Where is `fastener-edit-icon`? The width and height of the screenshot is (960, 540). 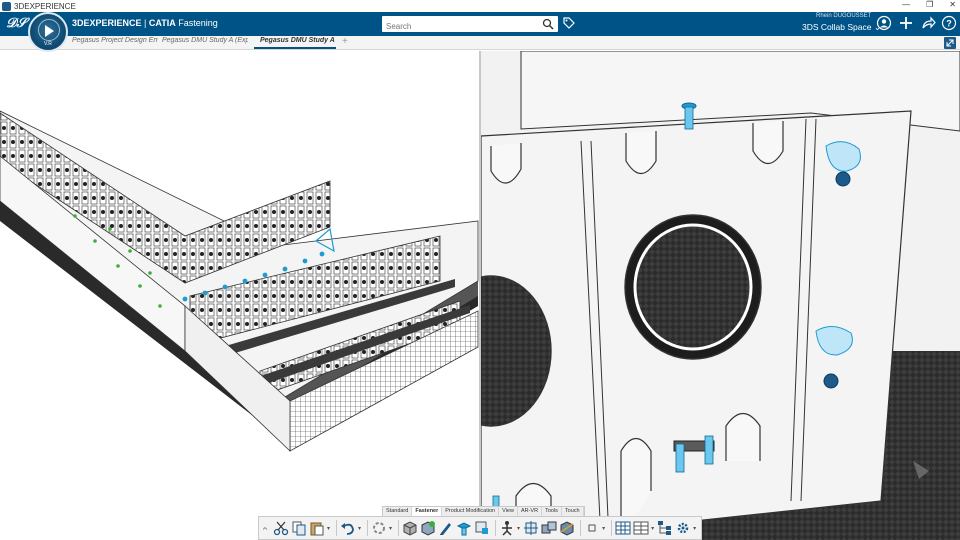
fastener-edit-icon is located at coordinates (482, 528).